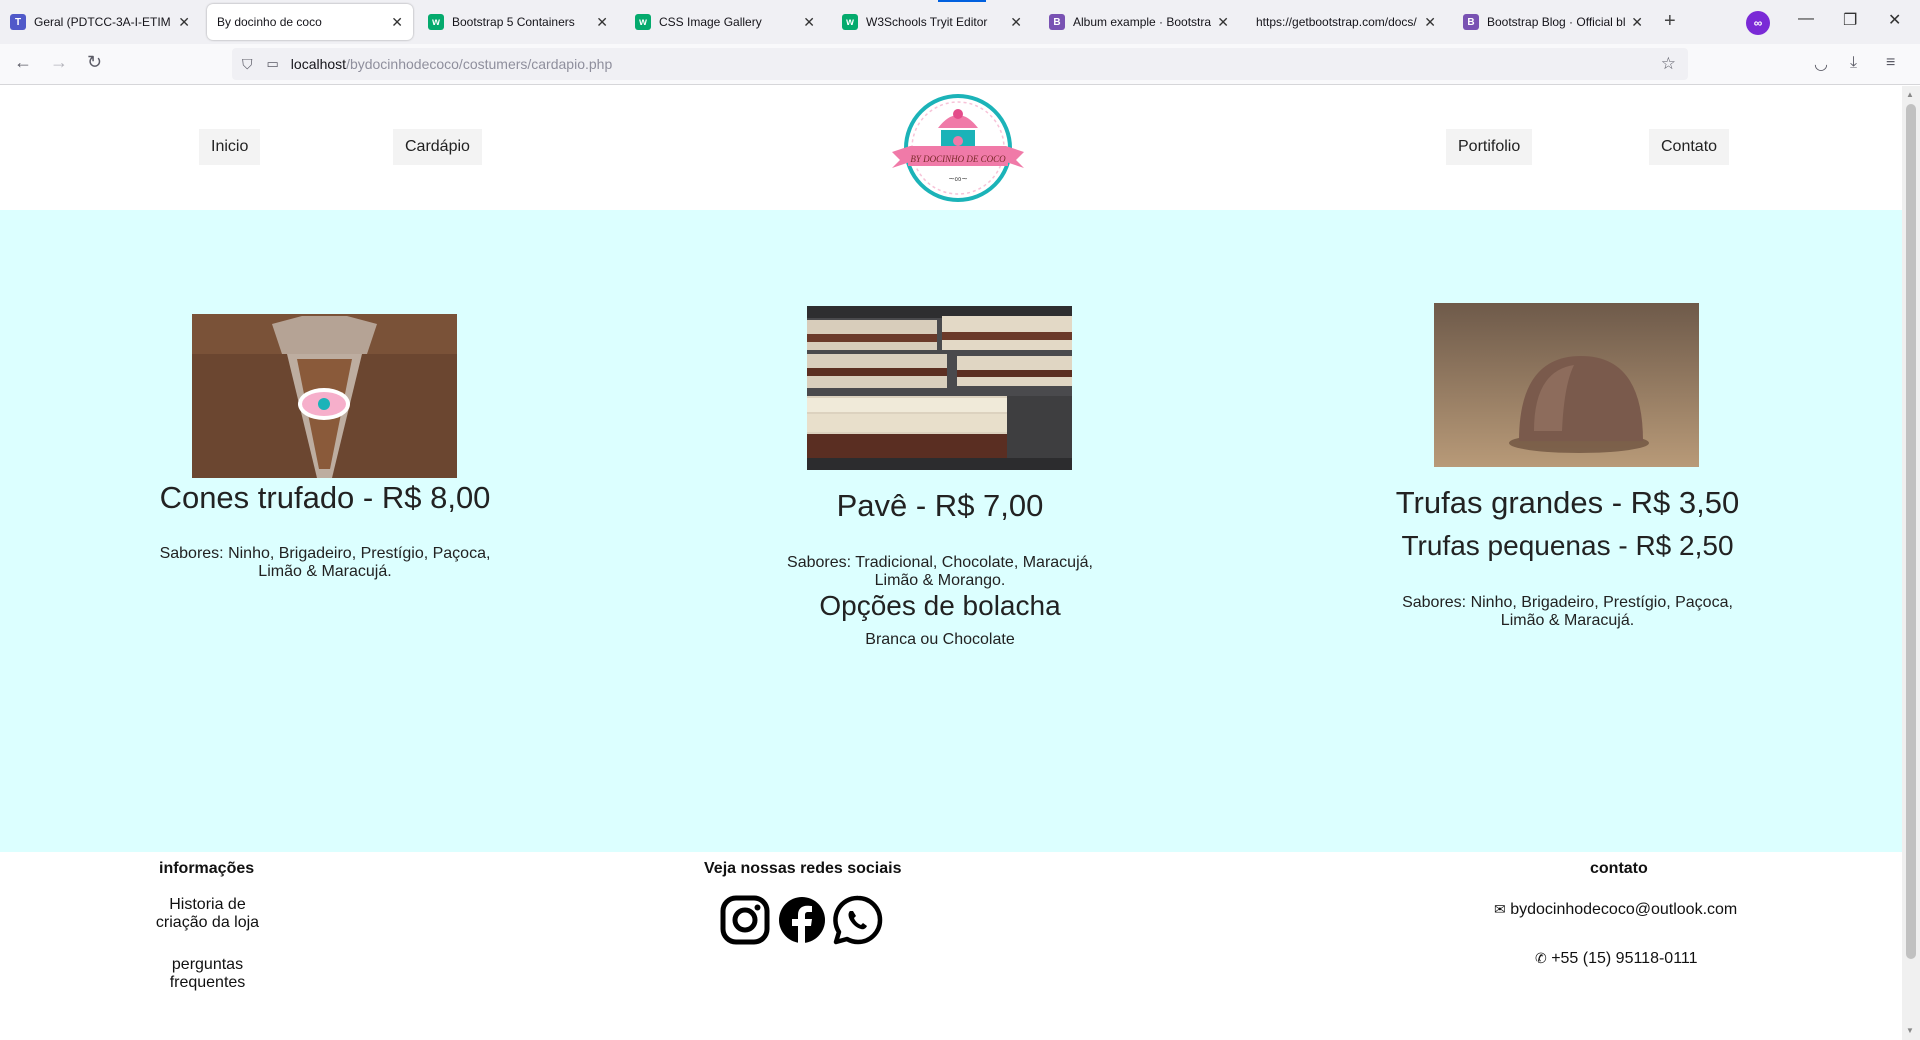 Image resolution: width=1920 pixels, height=1040 pixels. What do you see at coordinates (940, 605) in the screenshot?
I see `item-options-title: Opções de bolacha` at bounding box center [940, 605].